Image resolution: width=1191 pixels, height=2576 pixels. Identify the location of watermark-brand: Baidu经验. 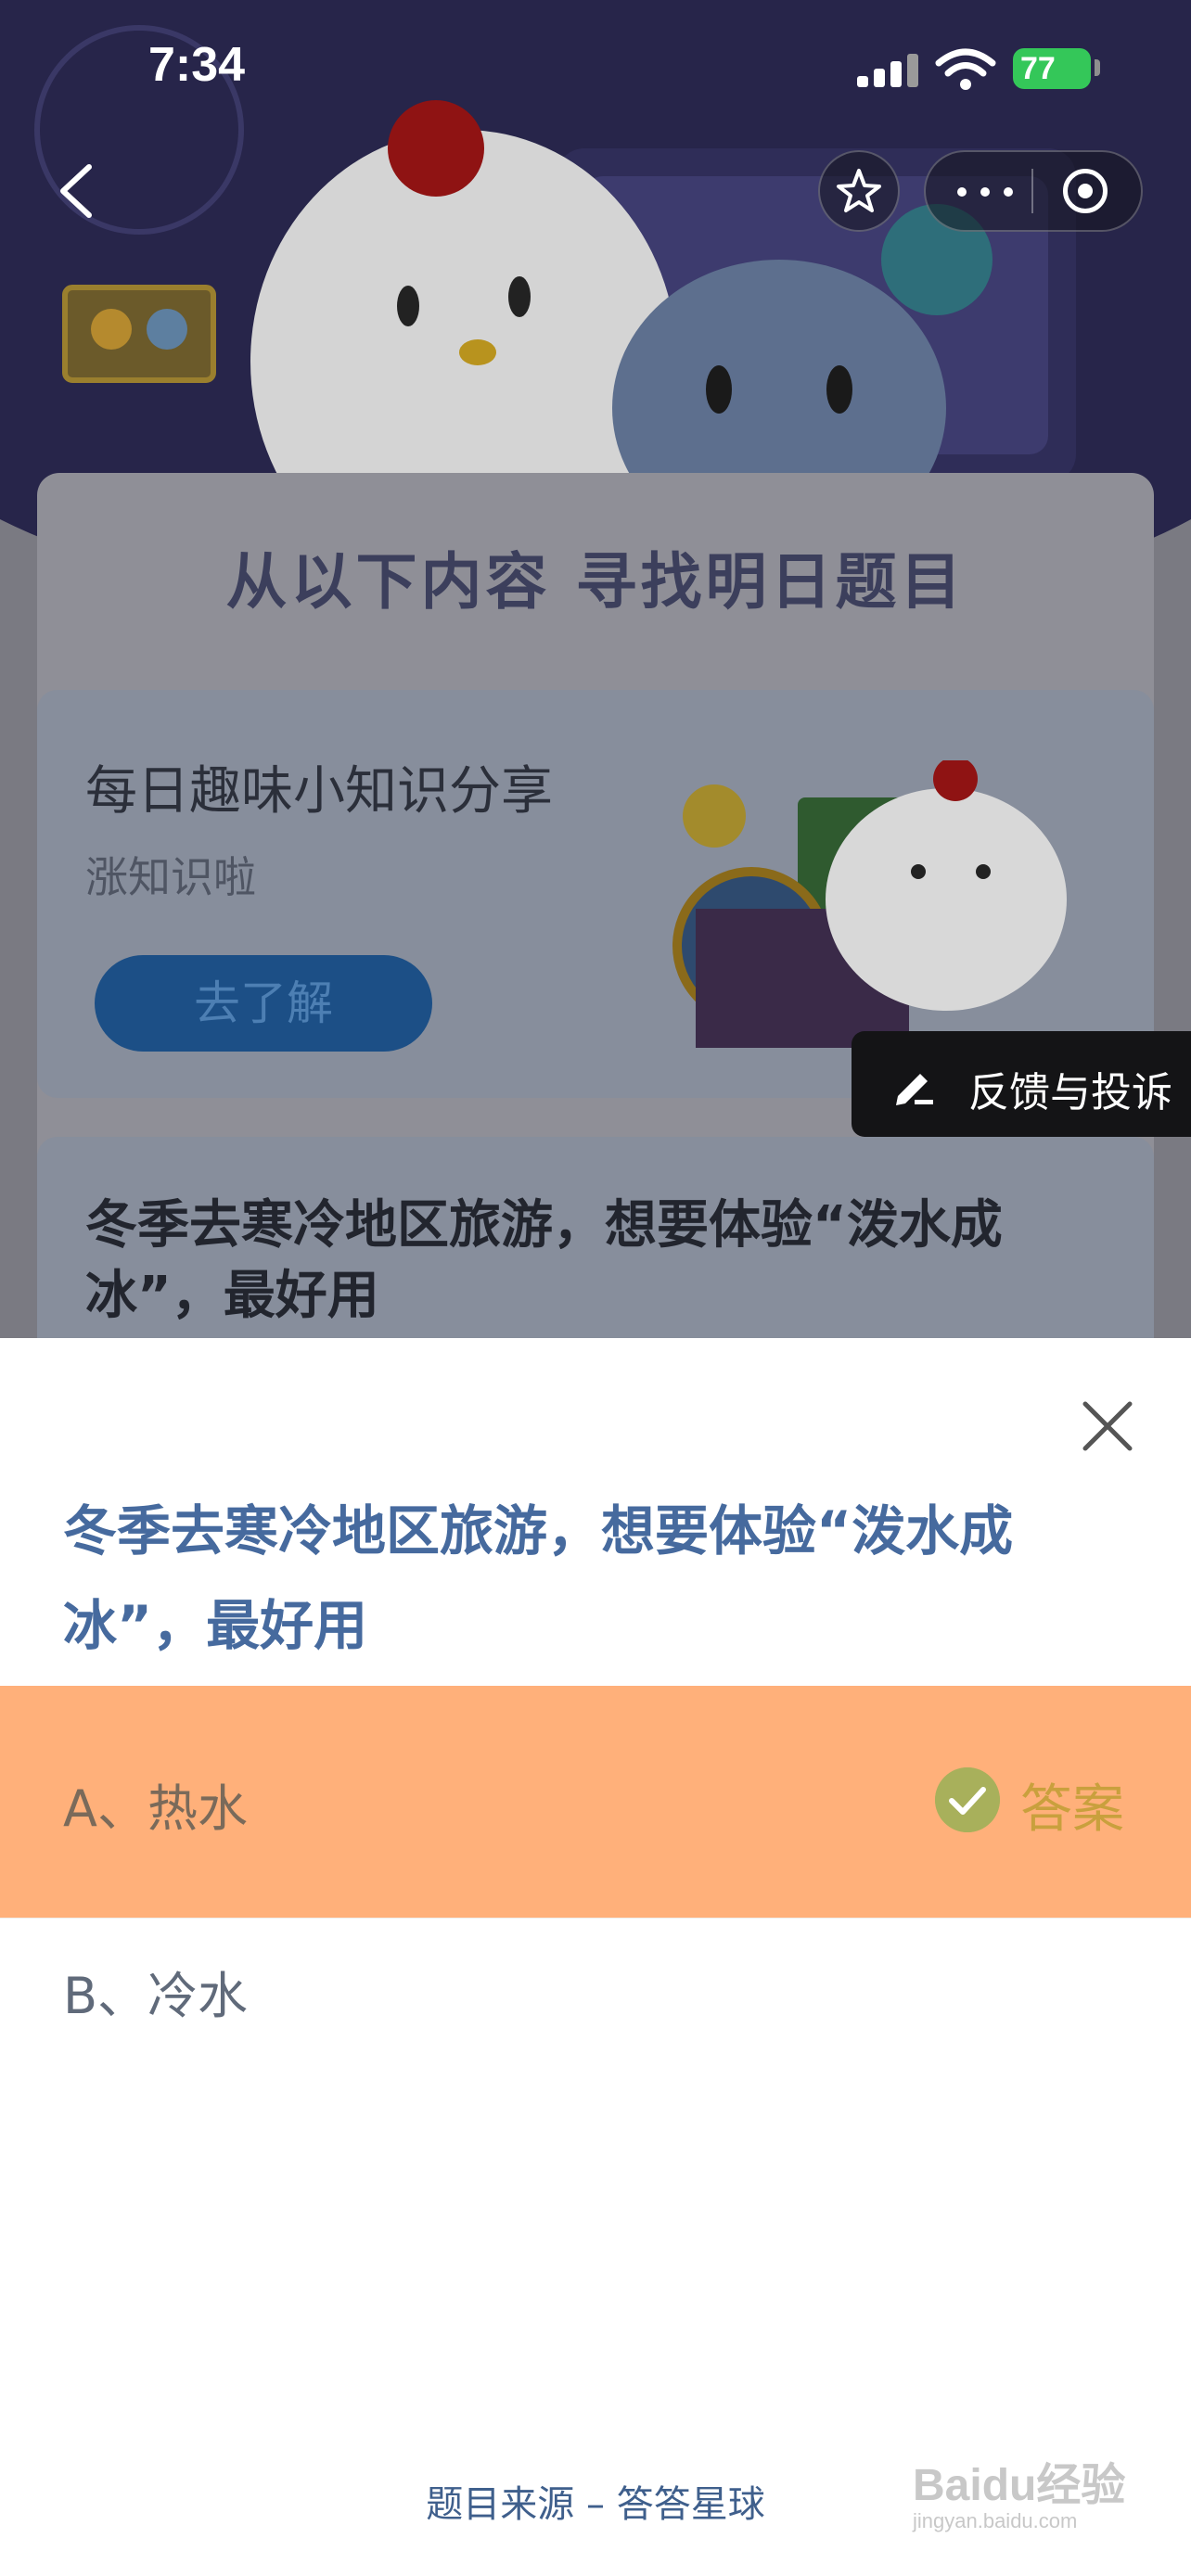
(1019, 2486).